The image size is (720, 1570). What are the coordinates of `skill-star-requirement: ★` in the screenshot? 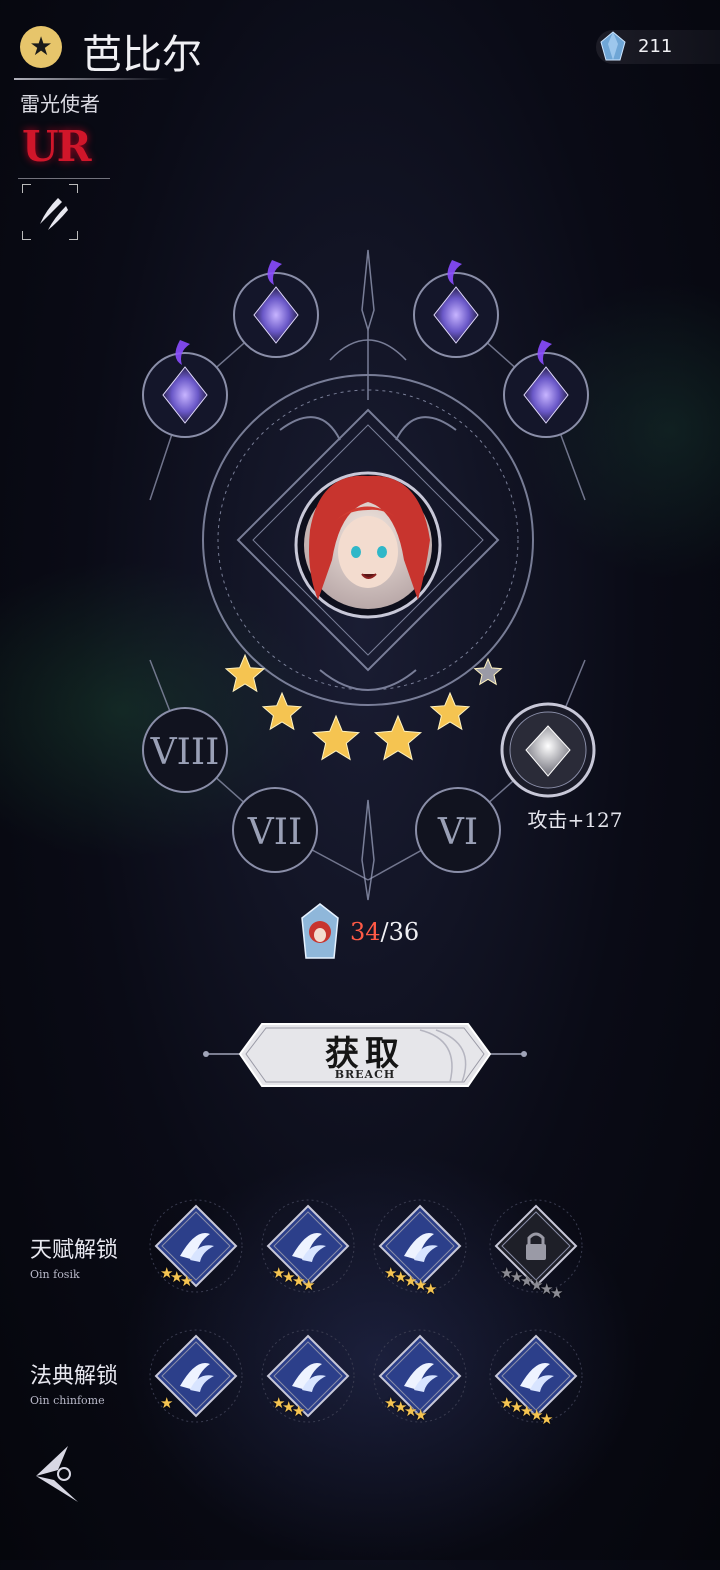 It's located at (205, 1409).